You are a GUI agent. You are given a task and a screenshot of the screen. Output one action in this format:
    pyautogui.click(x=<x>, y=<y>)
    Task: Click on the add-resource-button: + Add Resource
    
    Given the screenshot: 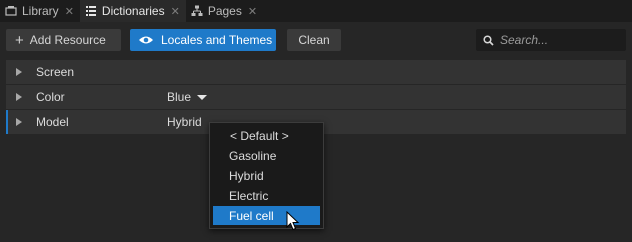 What is the action you would take?
    pyautogui.click(x=63, y=40)
    